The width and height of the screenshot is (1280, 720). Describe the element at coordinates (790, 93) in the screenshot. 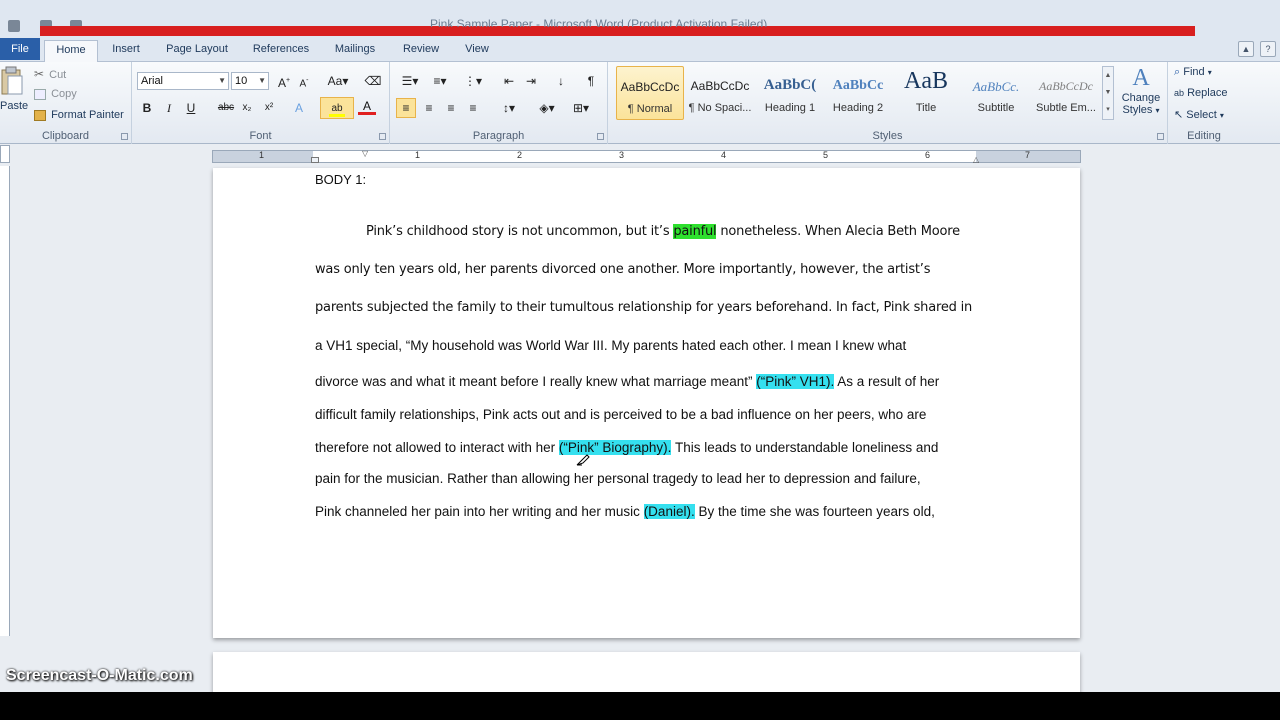

I see `style-heading-1: AaBbC( Heading 1` at that location.